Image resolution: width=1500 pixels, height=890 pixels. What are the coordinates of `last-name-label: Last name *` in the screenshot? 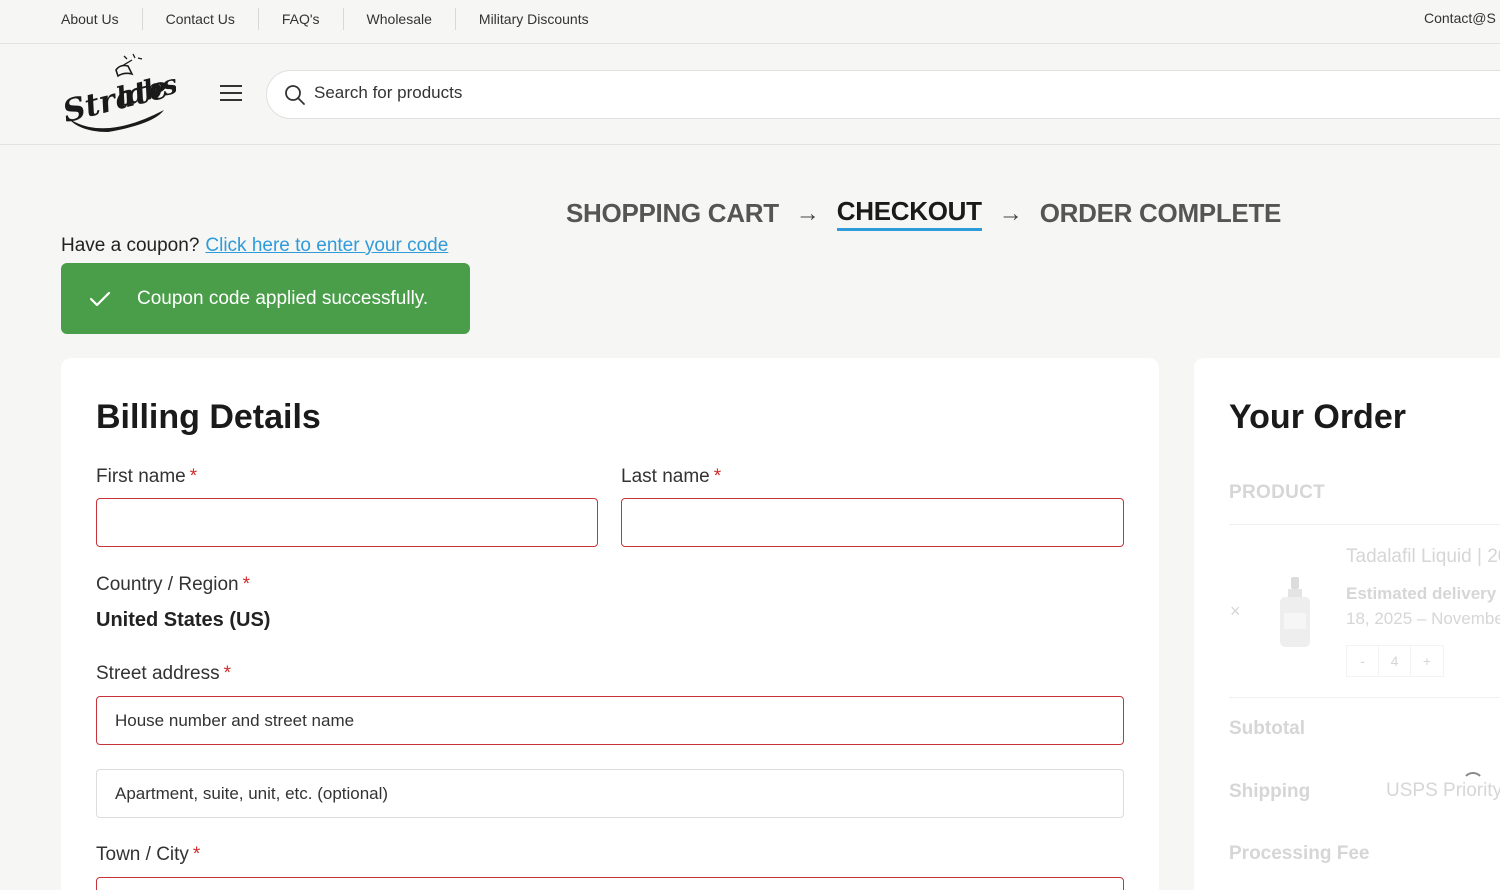 It's located at (671, 476).